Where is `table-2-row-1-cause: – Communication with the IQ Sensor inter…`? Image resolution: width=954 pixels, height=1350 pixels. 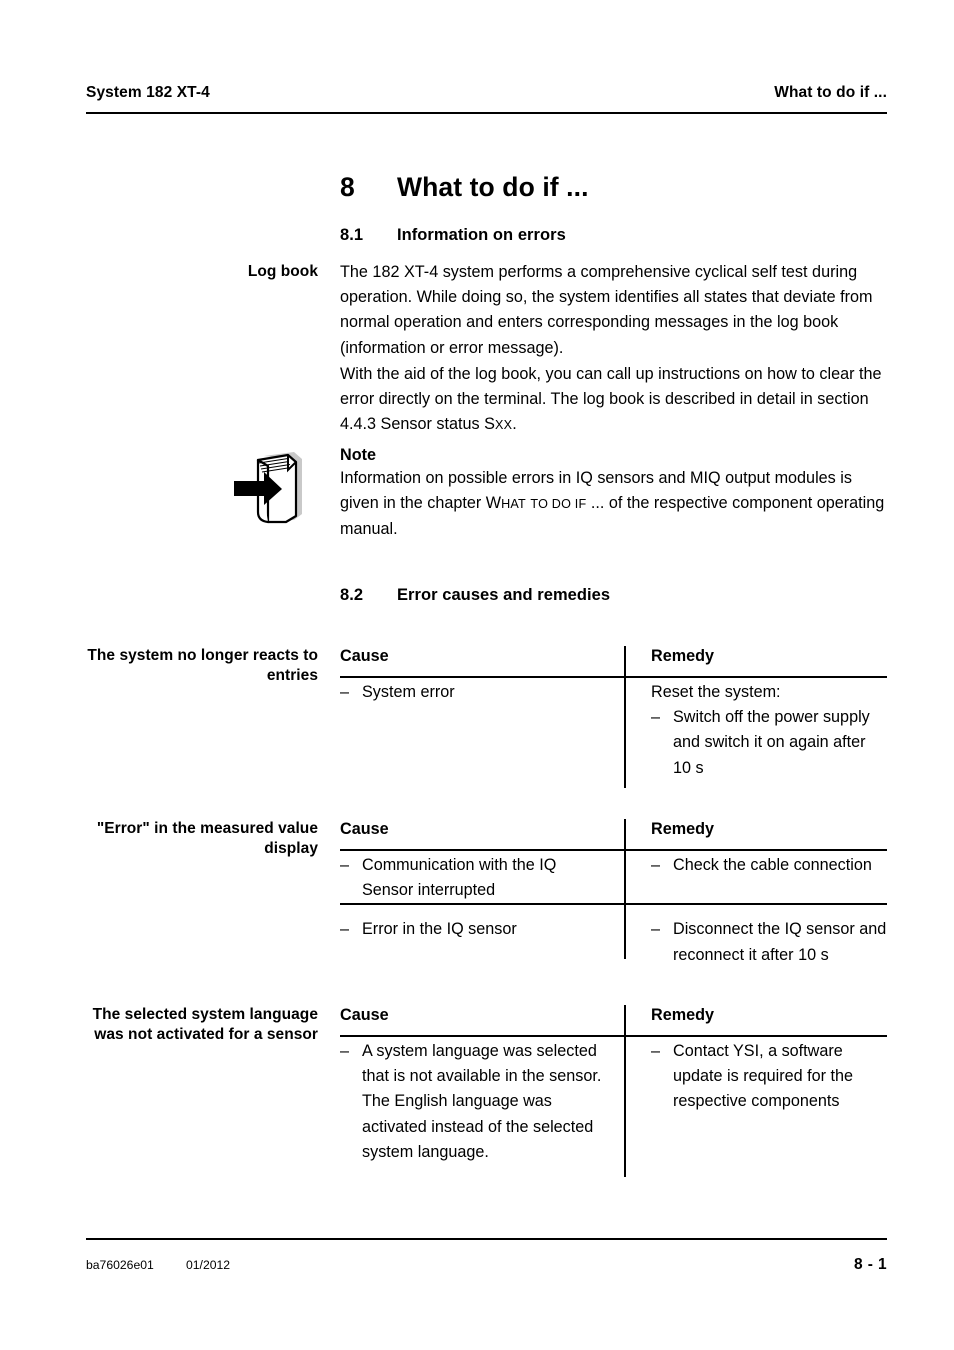 table-2-row-1-cause: – Communication with the IQ Sensor inter… is located at coordinates (482, 878).